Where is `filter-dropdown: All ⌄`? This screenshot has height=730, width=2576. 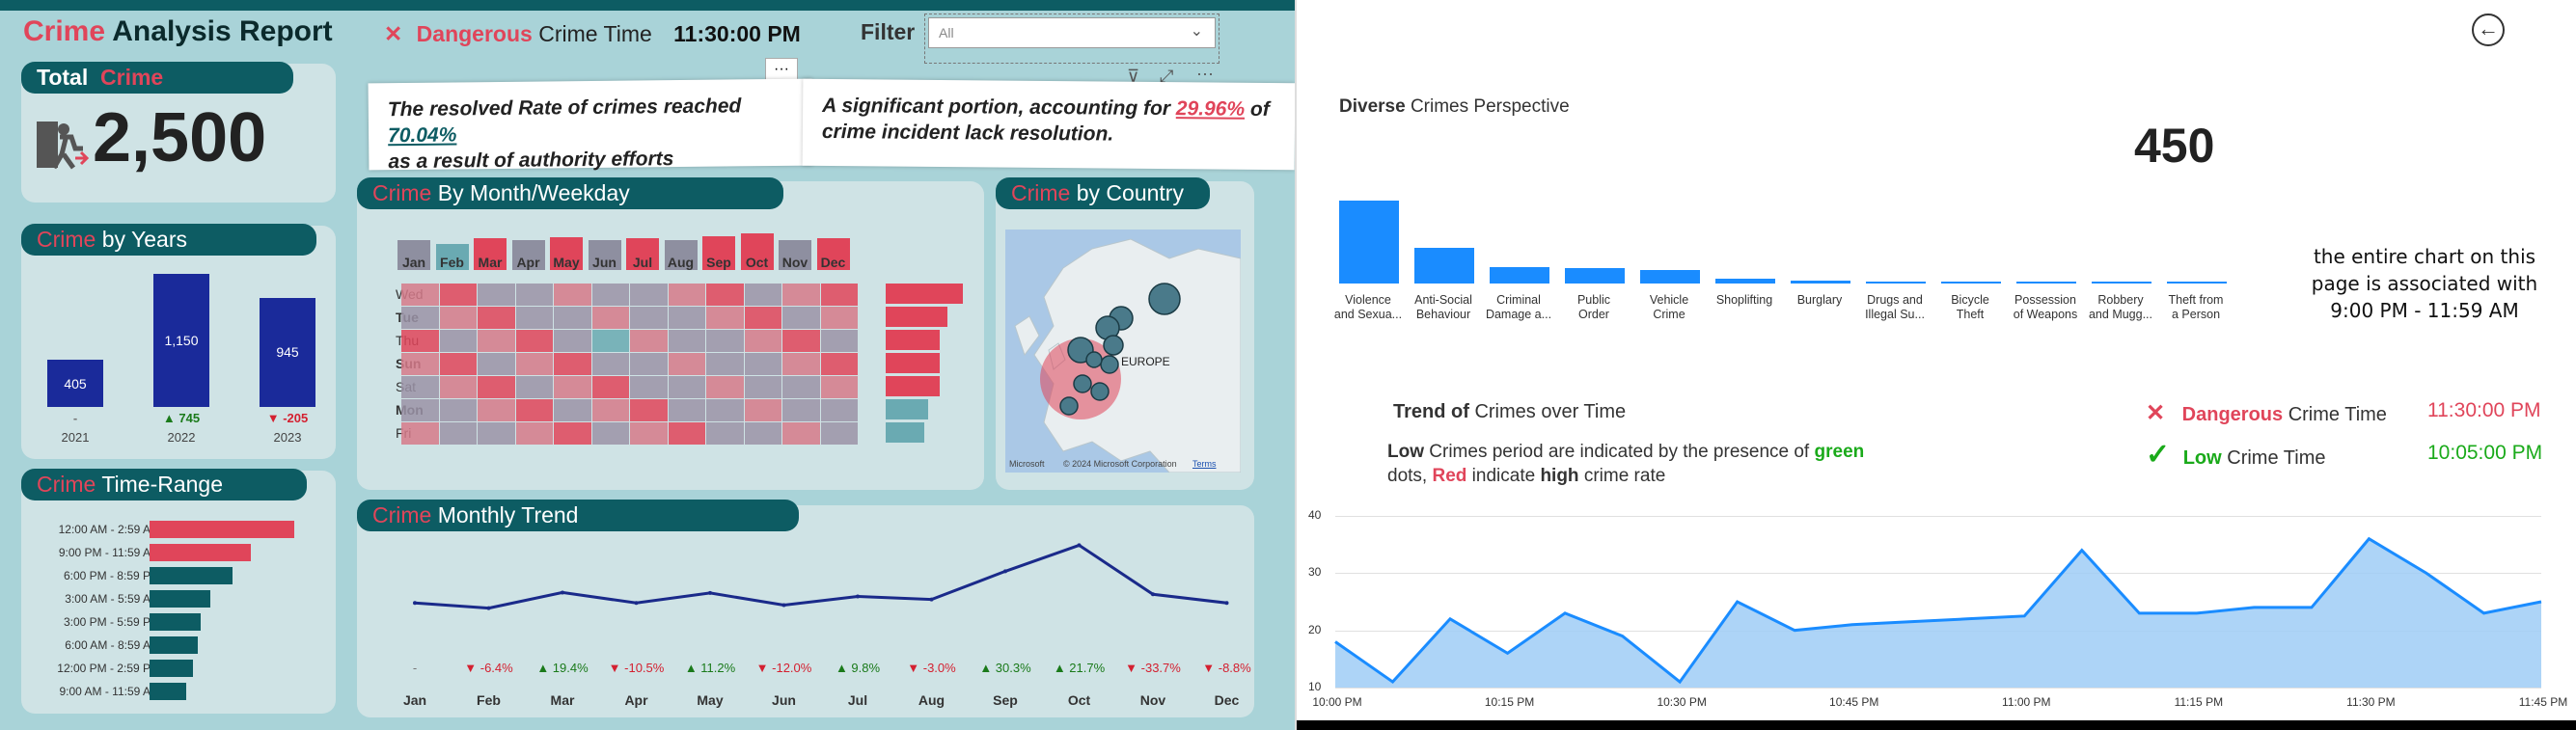
filter-dropdown: All ⌄ is located at coordinates (1072, 32).